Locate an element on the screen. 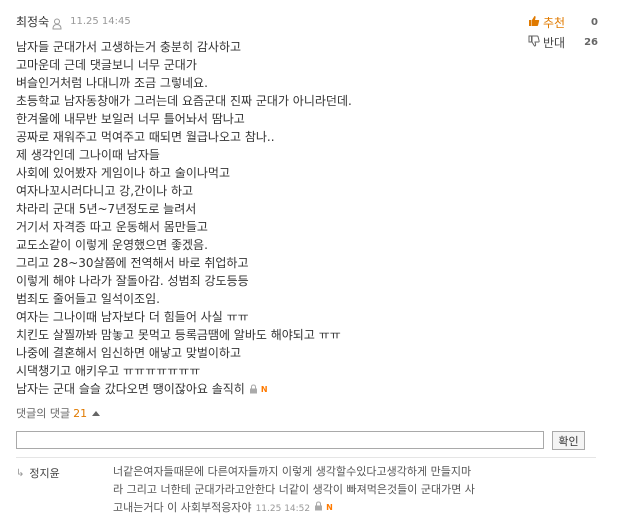 The height and width of the screenshot is (518, 628). comment-line-text: 남자는 군대 슬슬 갔다오면 땡이잖아요 솔직히 is located at coordinates (130, 389).